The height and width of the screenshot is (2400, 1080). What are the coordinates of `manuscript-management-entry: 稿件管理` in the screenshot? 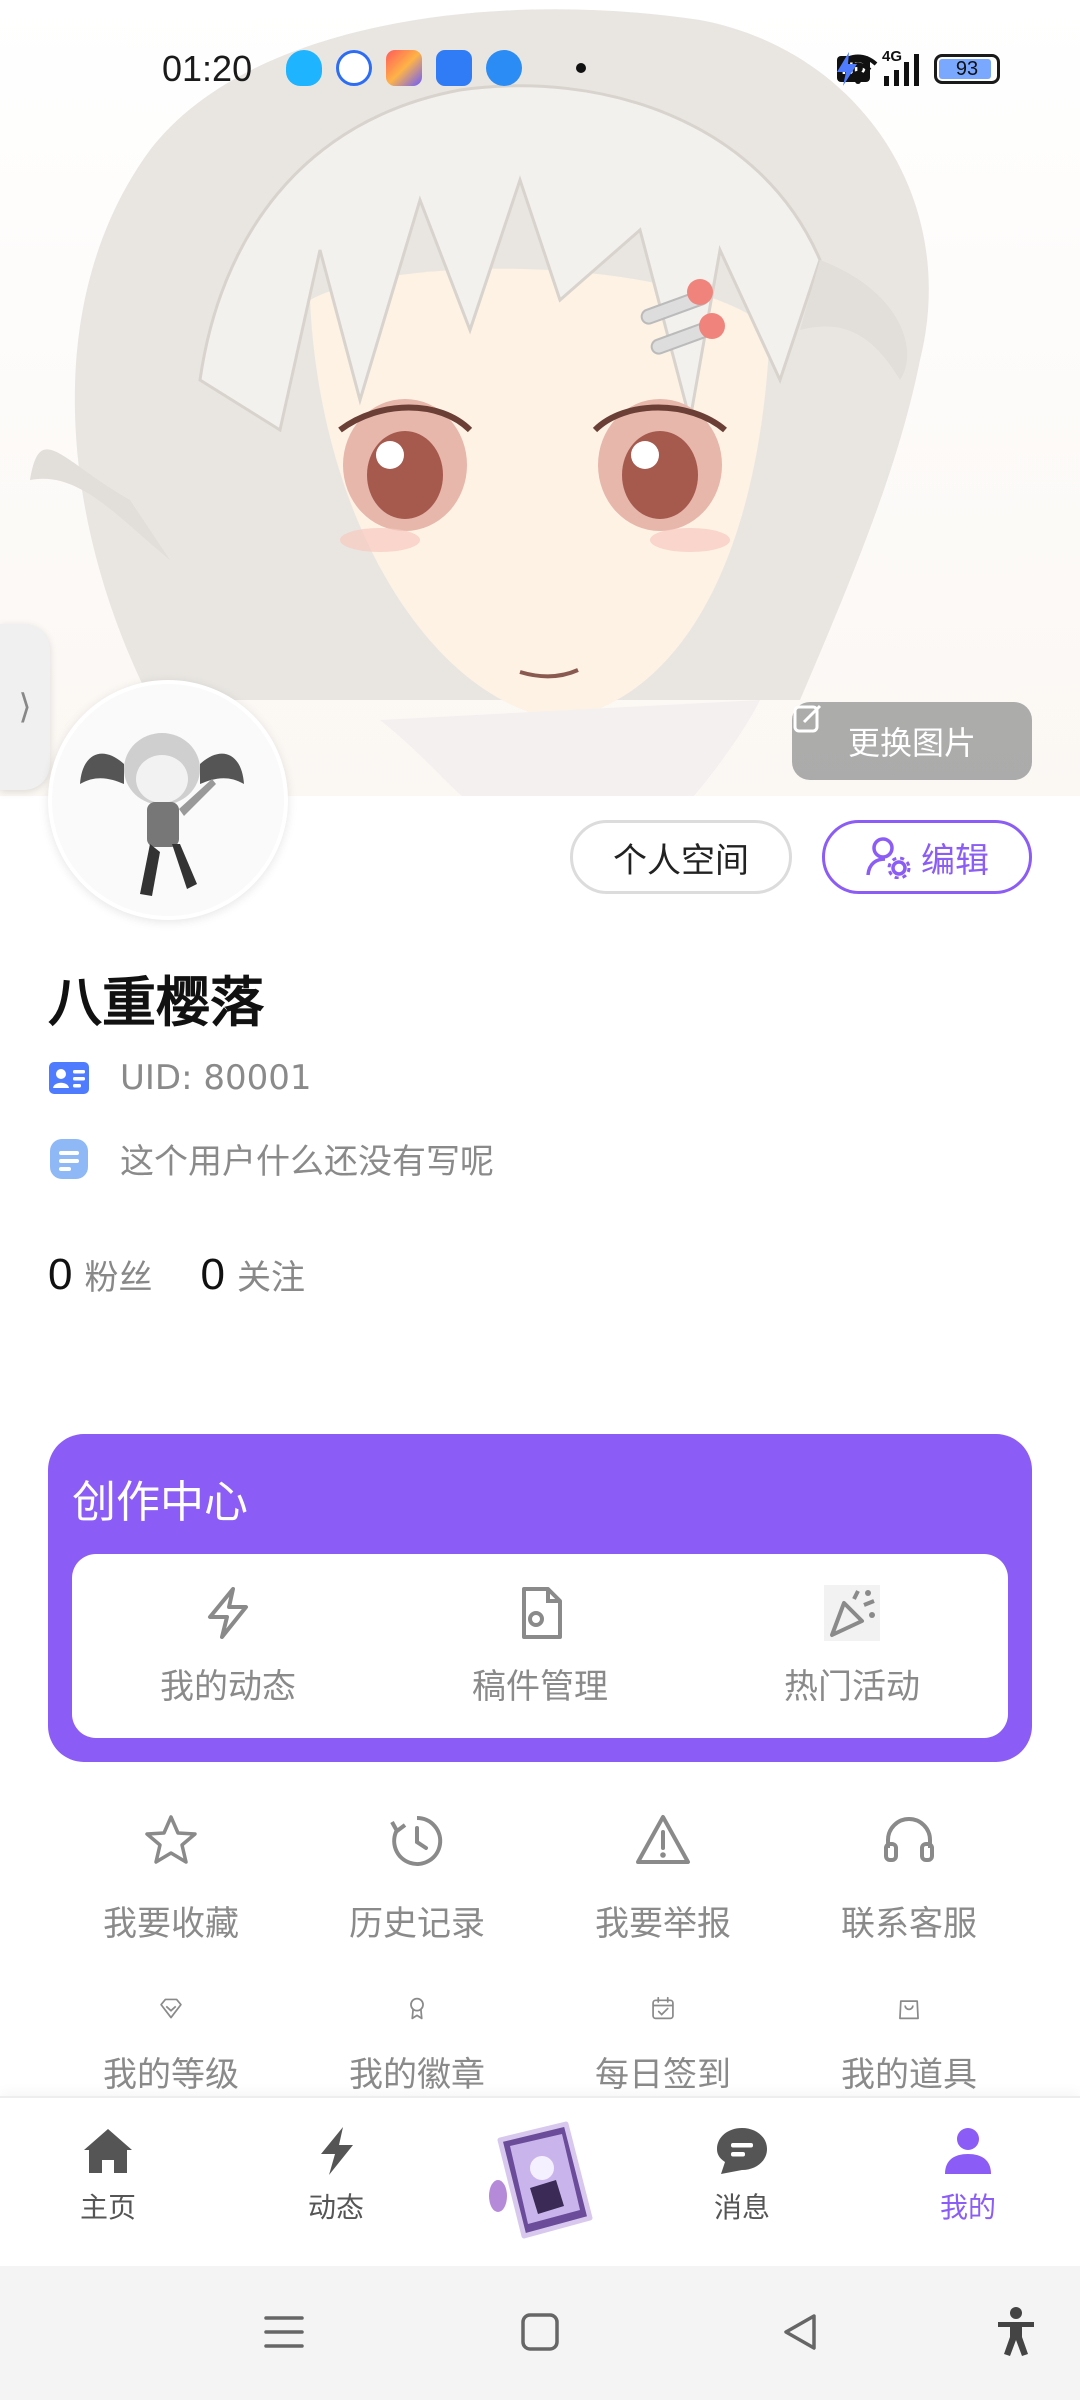 It's located at (540, 1646).